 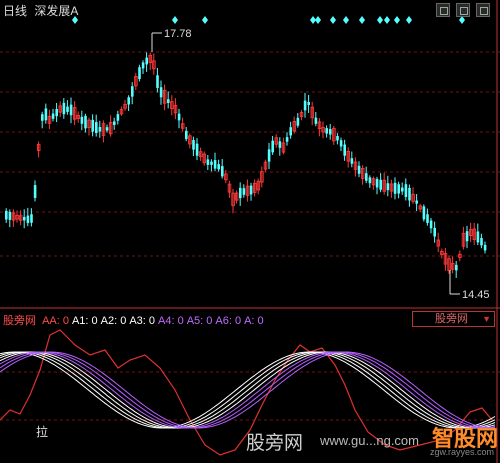 What do you see at coordinates (228, 321) in the screenshot?
I see `indicator-value-6: A6: 0` at bounding box center [228, 321].